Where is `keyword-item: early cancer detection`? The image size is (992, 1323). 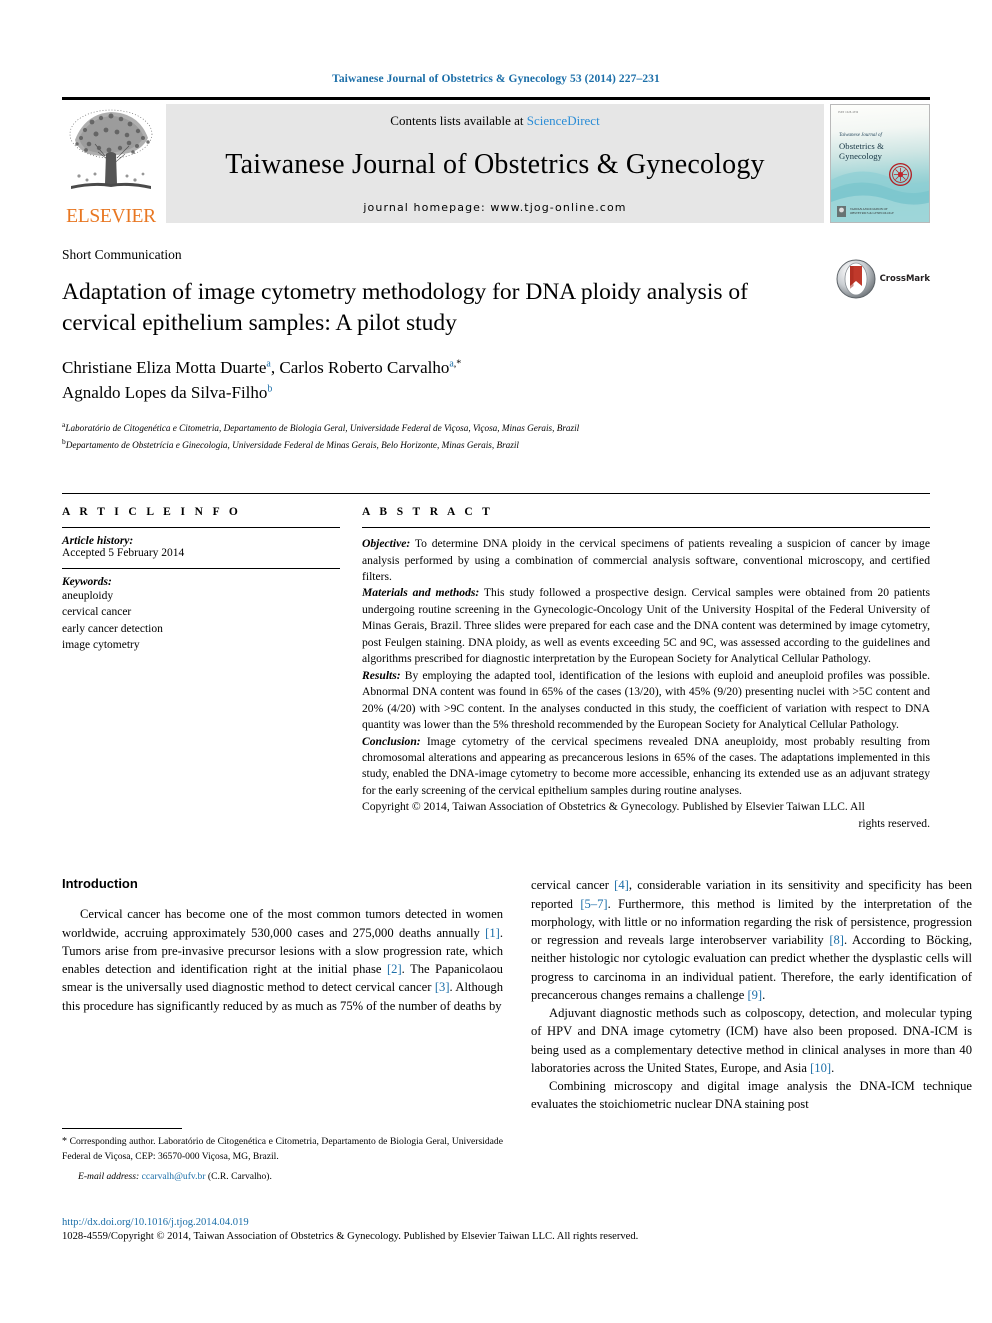 keyword-item: early cancer detection is located at coordinates (112, 628).